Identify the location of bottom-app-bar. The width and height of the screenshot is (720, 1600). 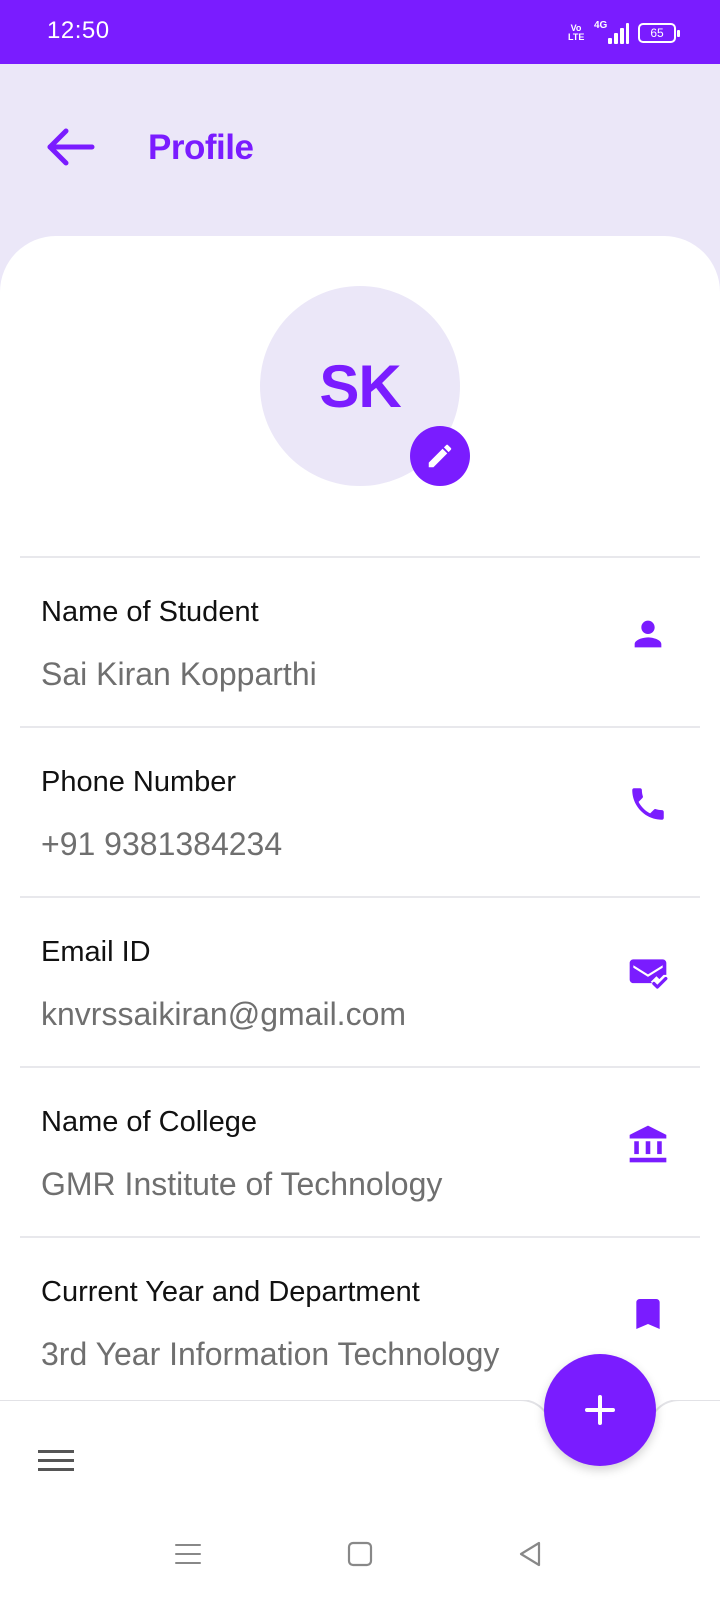
(360, 1431).